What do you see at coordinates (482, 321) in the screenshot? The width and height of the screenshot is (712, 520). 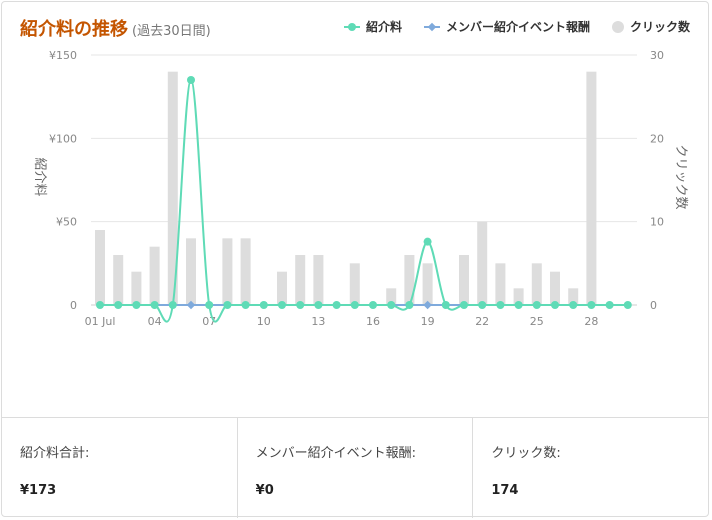 I see `x-tick-label: 22` at bounding box center [482, 321].